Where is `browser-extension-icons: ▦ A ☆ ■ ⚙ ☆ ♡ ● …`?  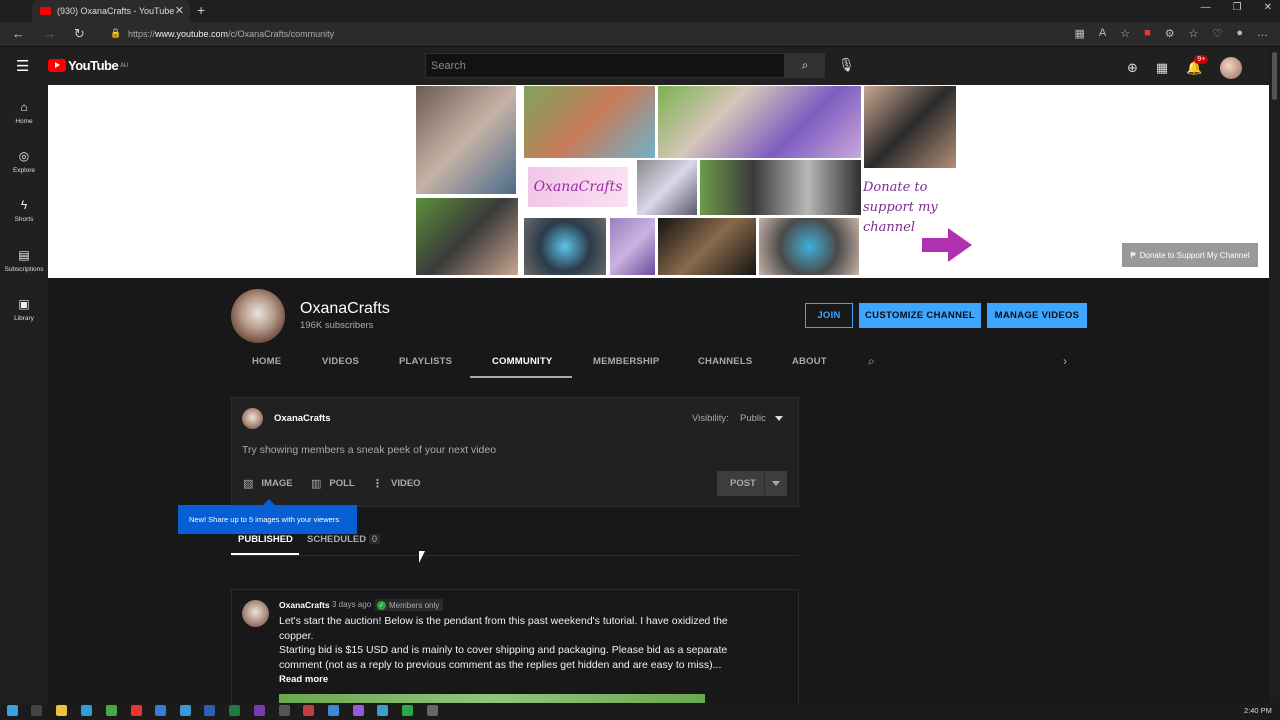 browser-extension-icons: ▦ A ☆ ■ ⚙ ☆ ♡ ● … is located at coordinates (1171, 33).